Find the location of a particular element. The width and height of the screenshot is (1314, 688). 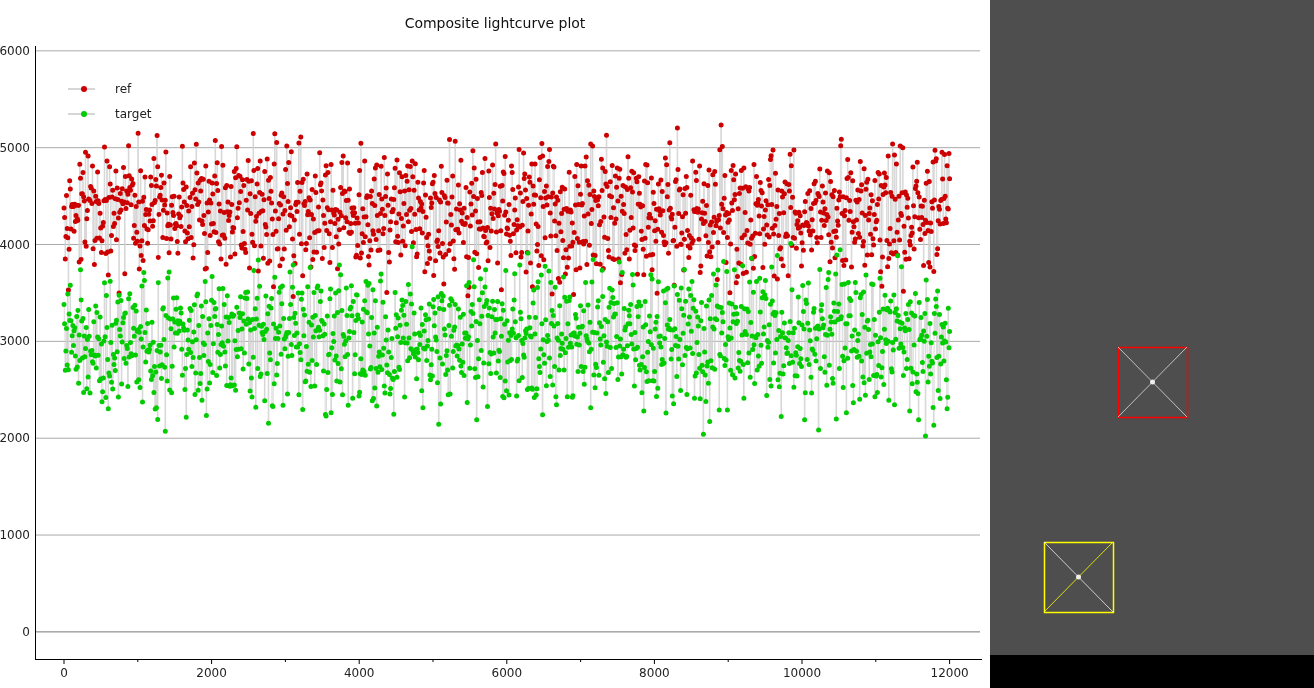

x-tick-label: 6000 is located at coordinates (507, 673).